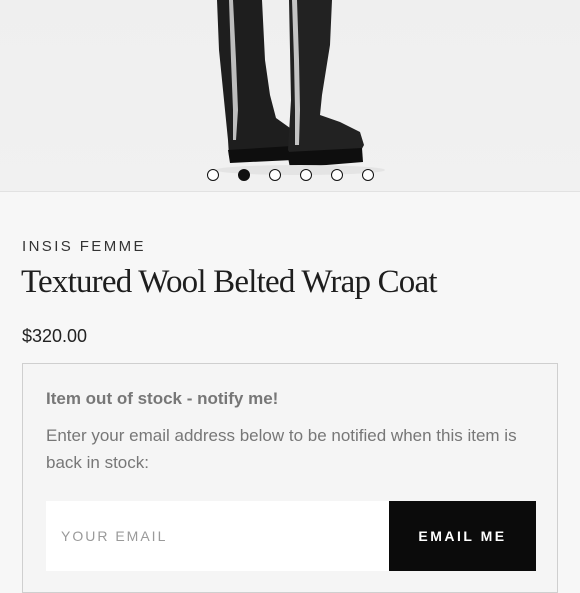 The width and height of the screenshot is (580, 593). What do you see at coordinates (290, 176) in the screenshot?
I see `carousel-pagination` at bounding box center [290, 176].